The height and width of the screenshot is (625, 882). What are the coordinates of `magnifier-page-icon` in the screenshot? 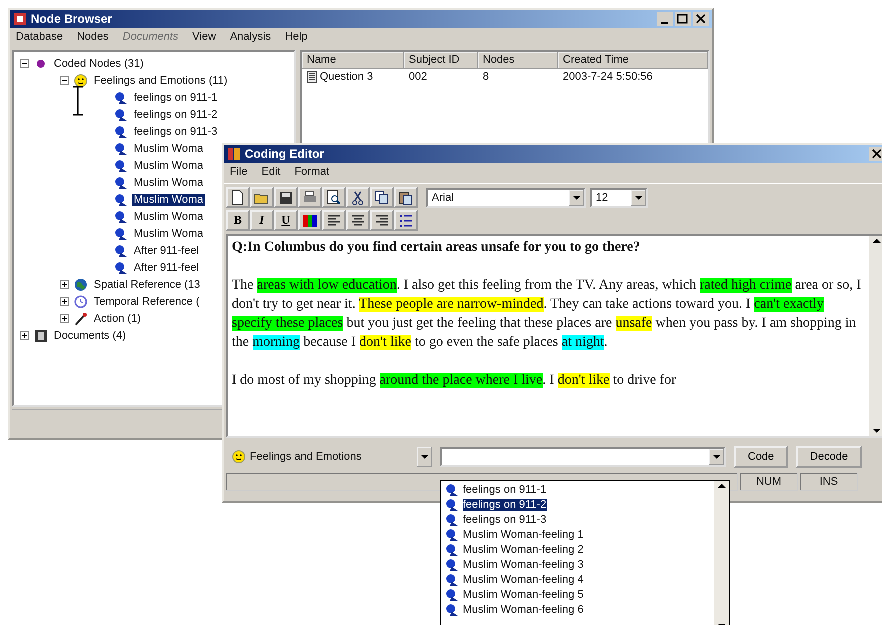 It's located at (334, 198).